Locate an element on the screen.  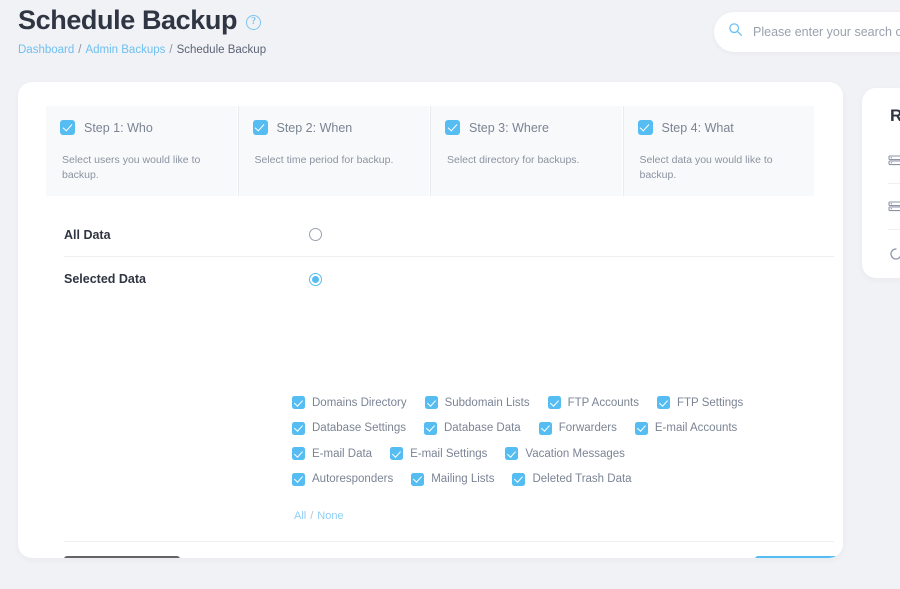
checkbox-forwarders: Forwarders is located at coordinates (577, 428).